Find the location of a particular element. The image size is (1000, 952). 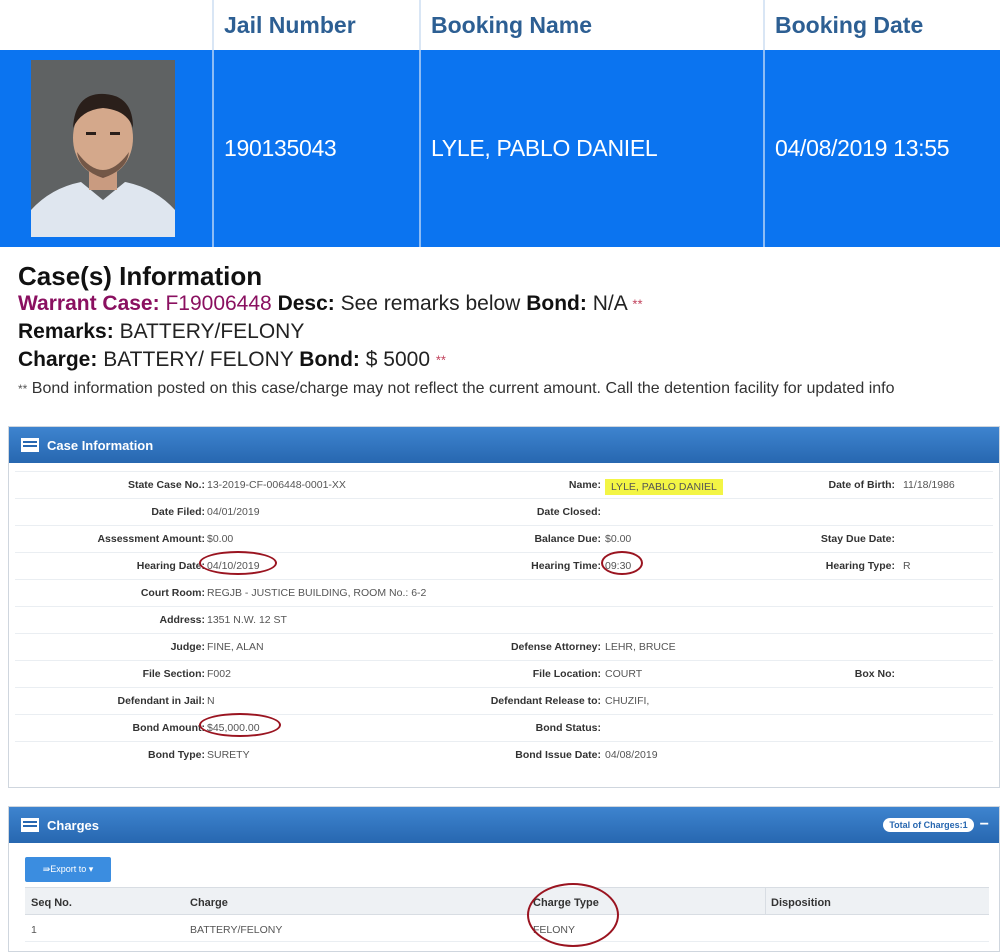

field-value: 1351 N.W. 12 ST is located at coordinates (247, 620).